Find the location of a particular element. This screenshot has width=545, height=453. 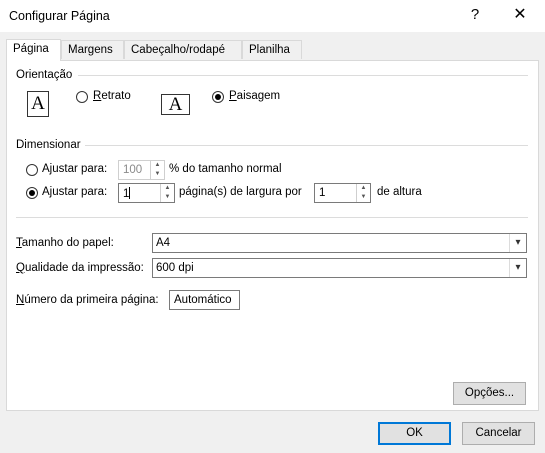

landscape-page-icon: A is located at coordinates (175, 104).